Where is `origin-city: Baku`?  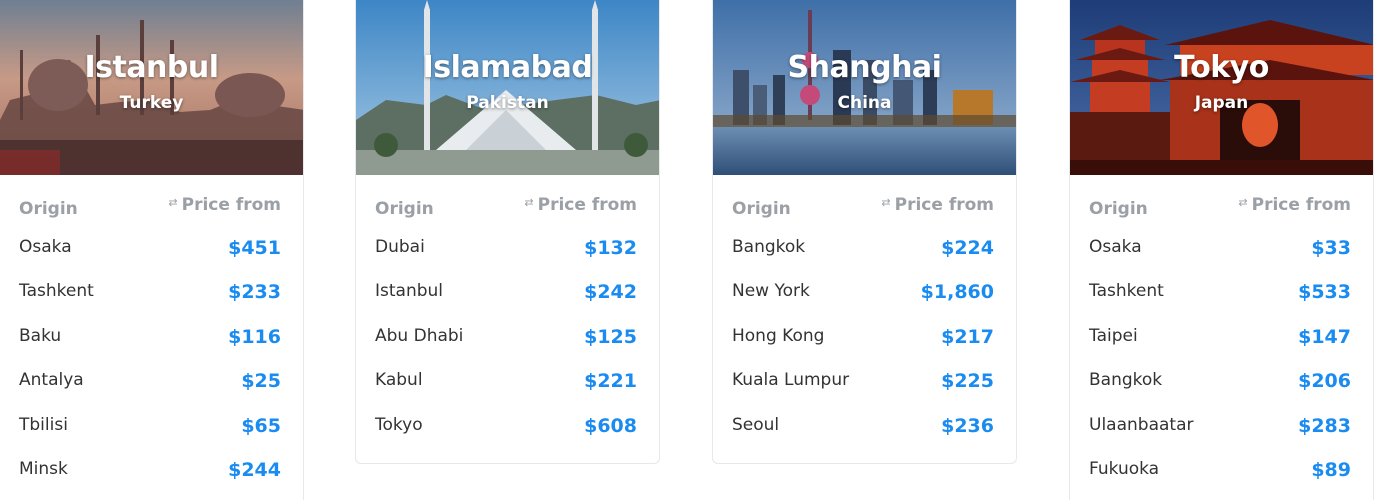 origin-city: Baku is located at coordinates (40, 335).